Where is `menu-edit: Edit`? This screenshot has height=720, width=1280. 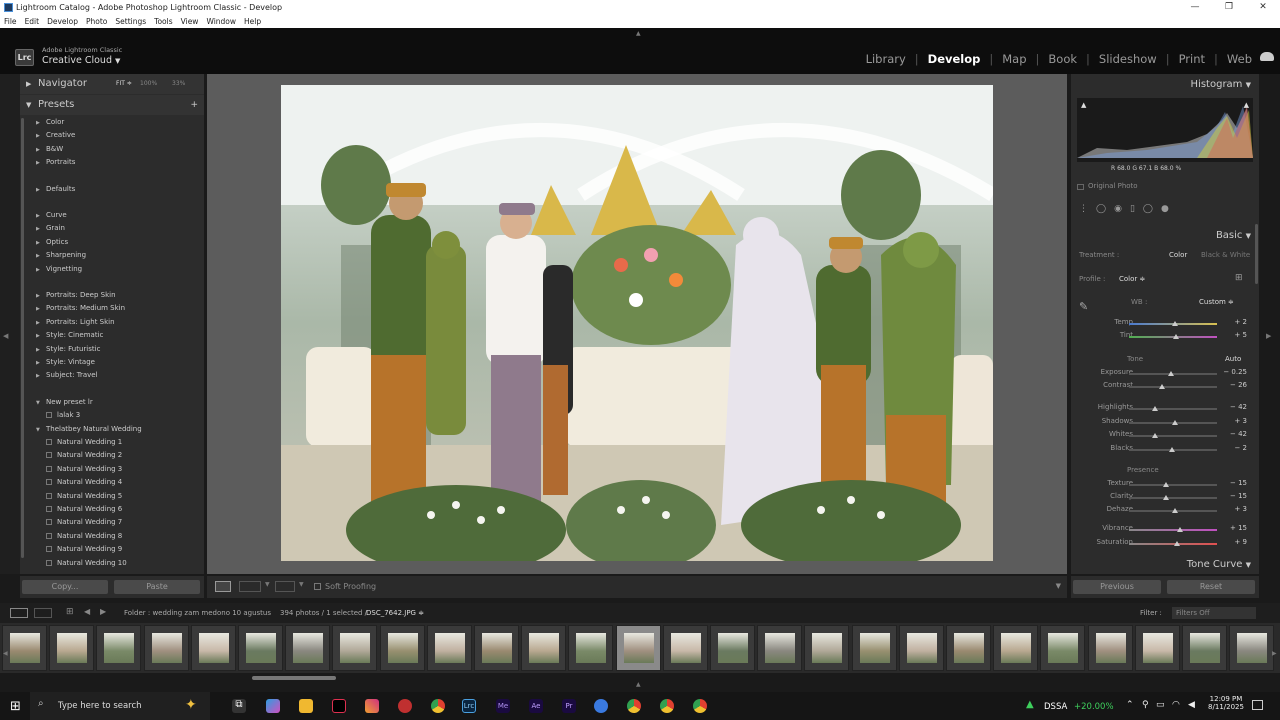 menu-edit: Edit is located at coordinates (32, 21).